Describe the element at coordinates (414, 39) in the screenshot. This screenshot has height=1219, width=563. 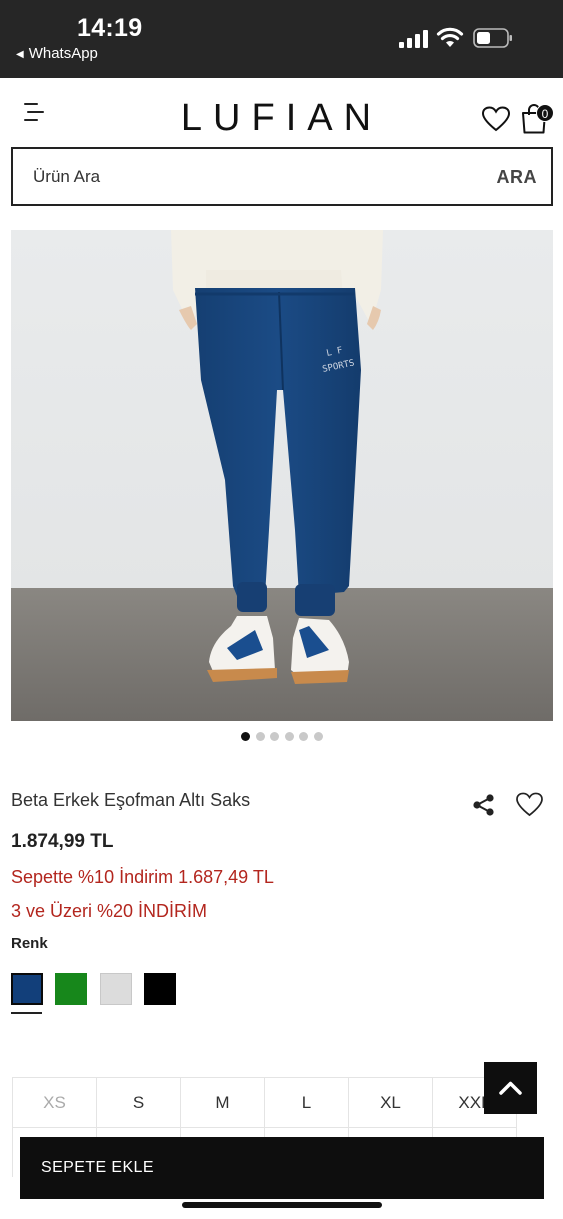
I see `signal-icon` at that location.